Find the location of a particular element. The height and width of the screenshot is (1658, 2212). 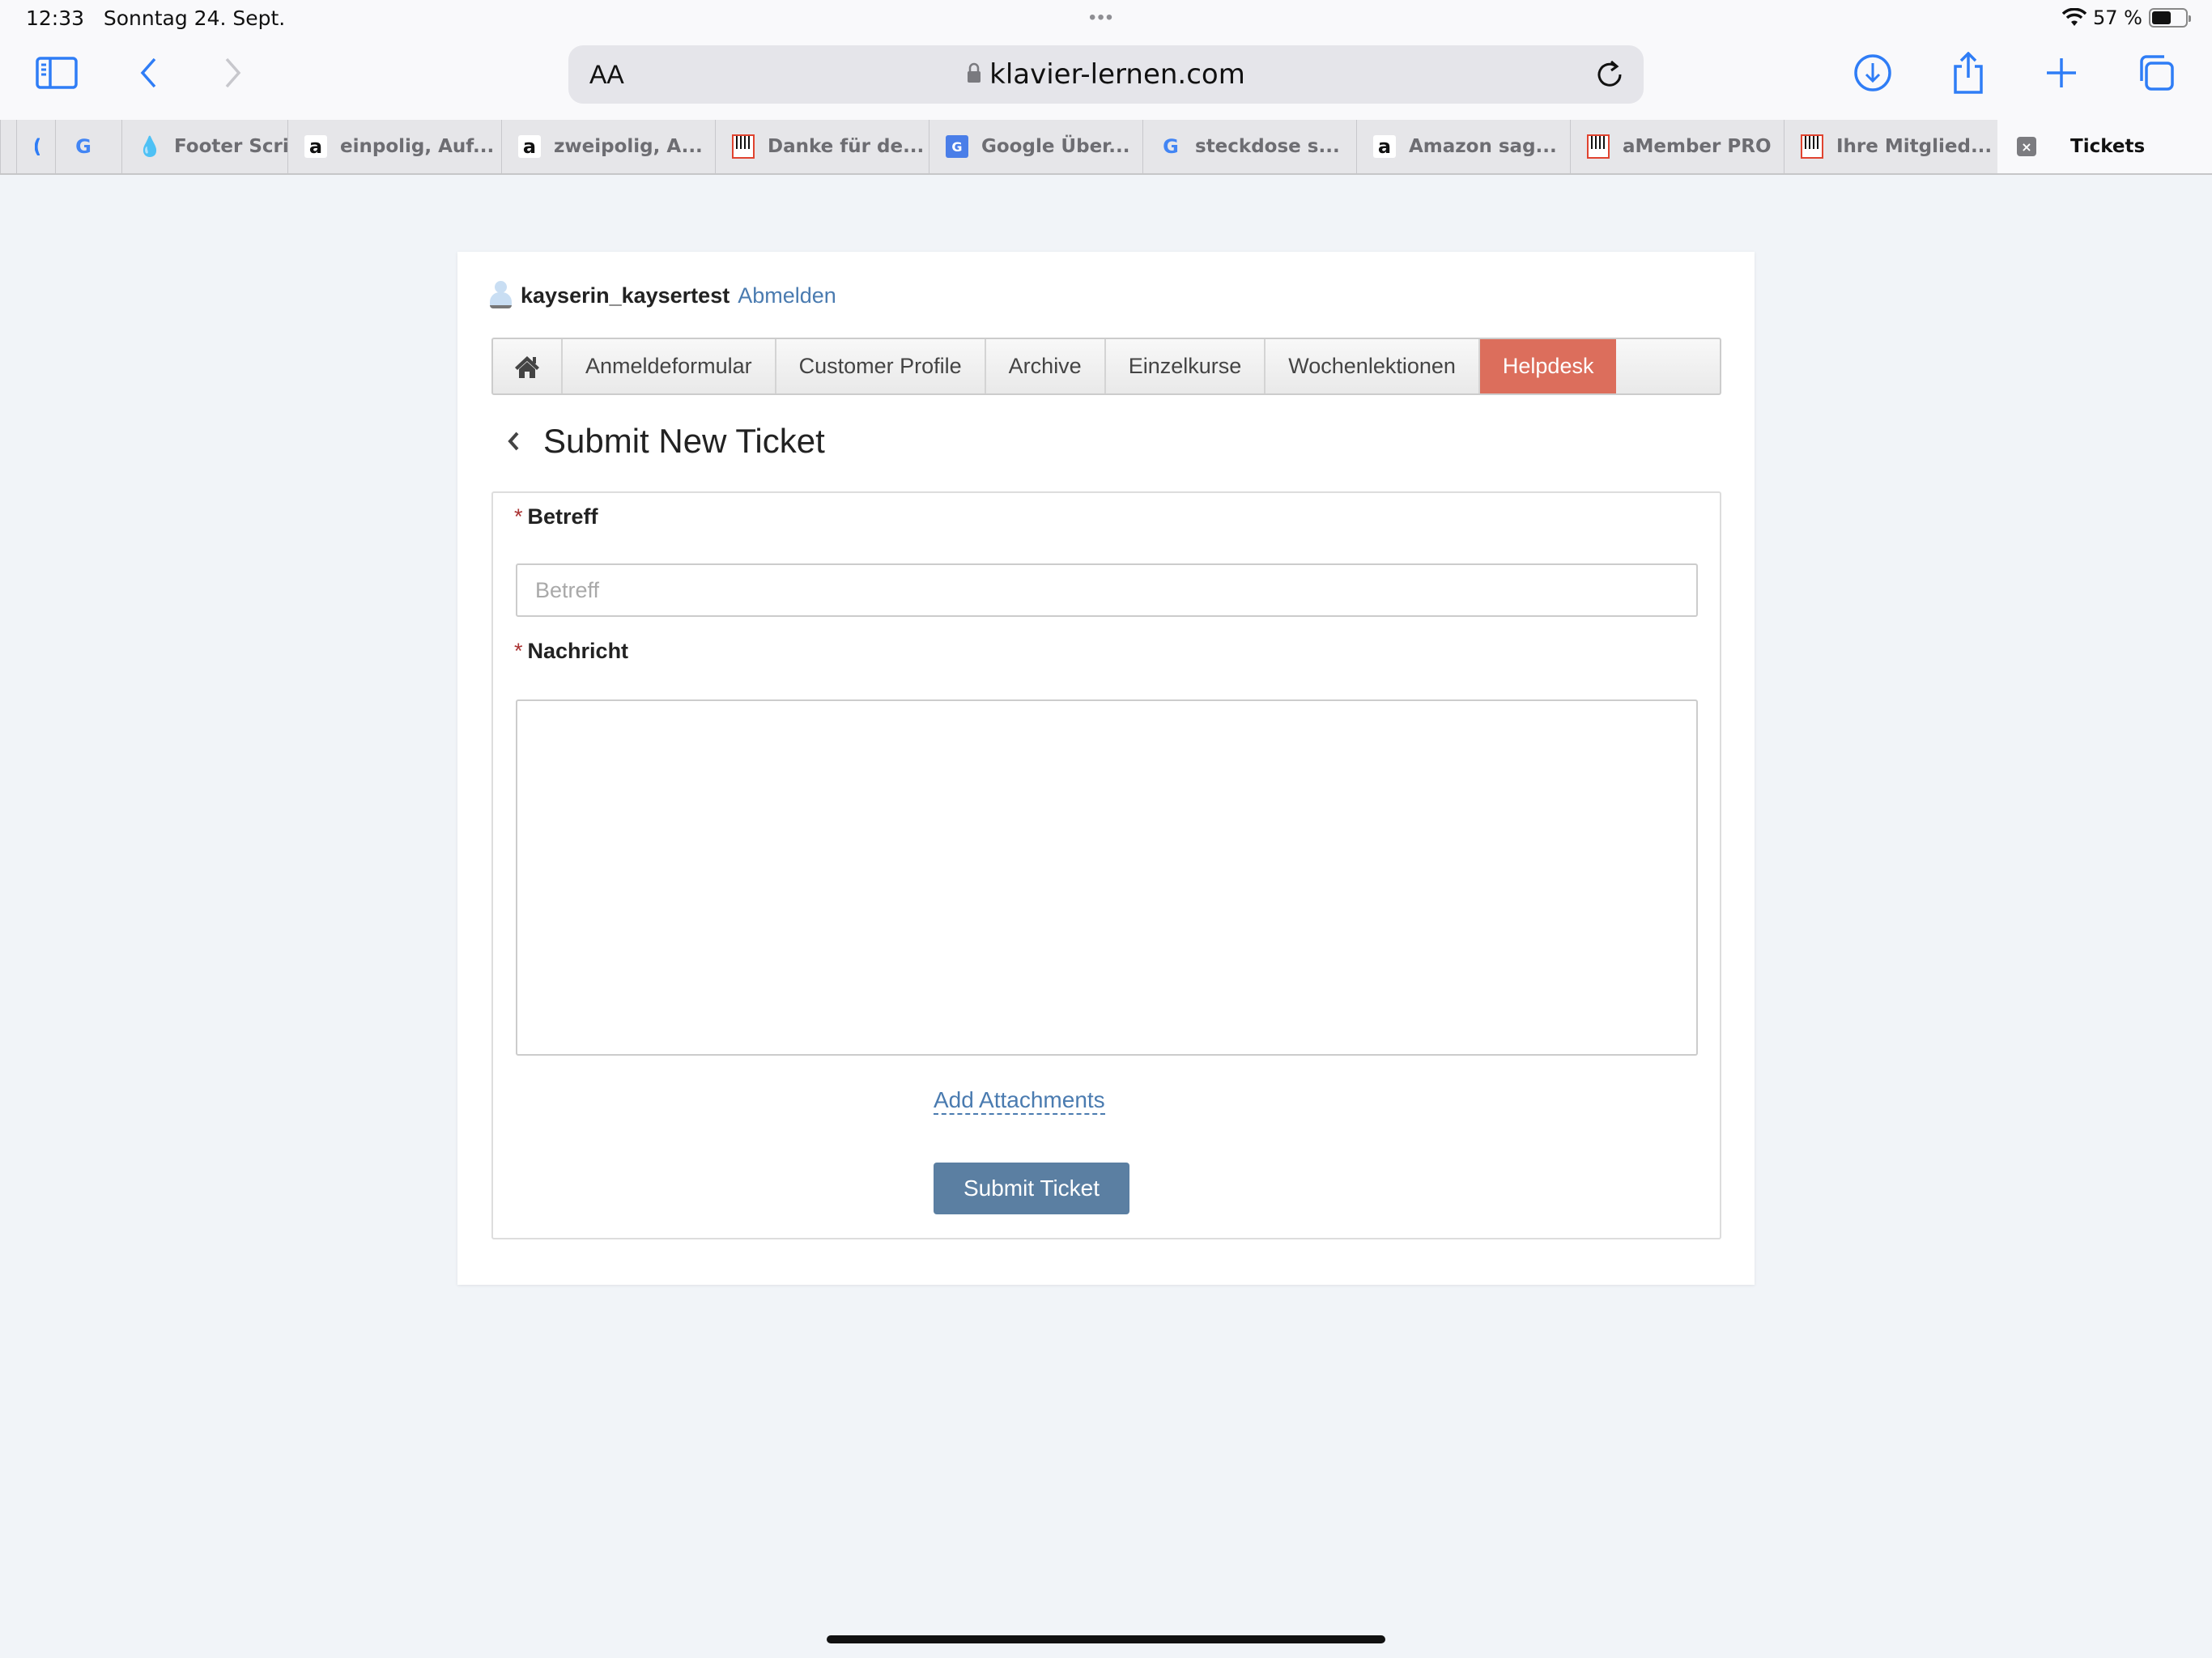

date: Sonntag 24. Sept. is located at coordinates (195, 18).